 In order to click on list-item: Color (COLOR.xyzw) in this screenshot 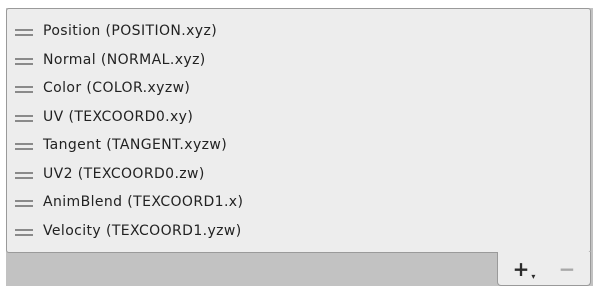, I will do `click(298, 88)`.